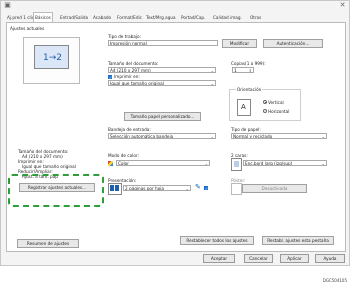  Describe the element at coordinates (115, 189) in the screenshot. I see `layout-icon` at that location.